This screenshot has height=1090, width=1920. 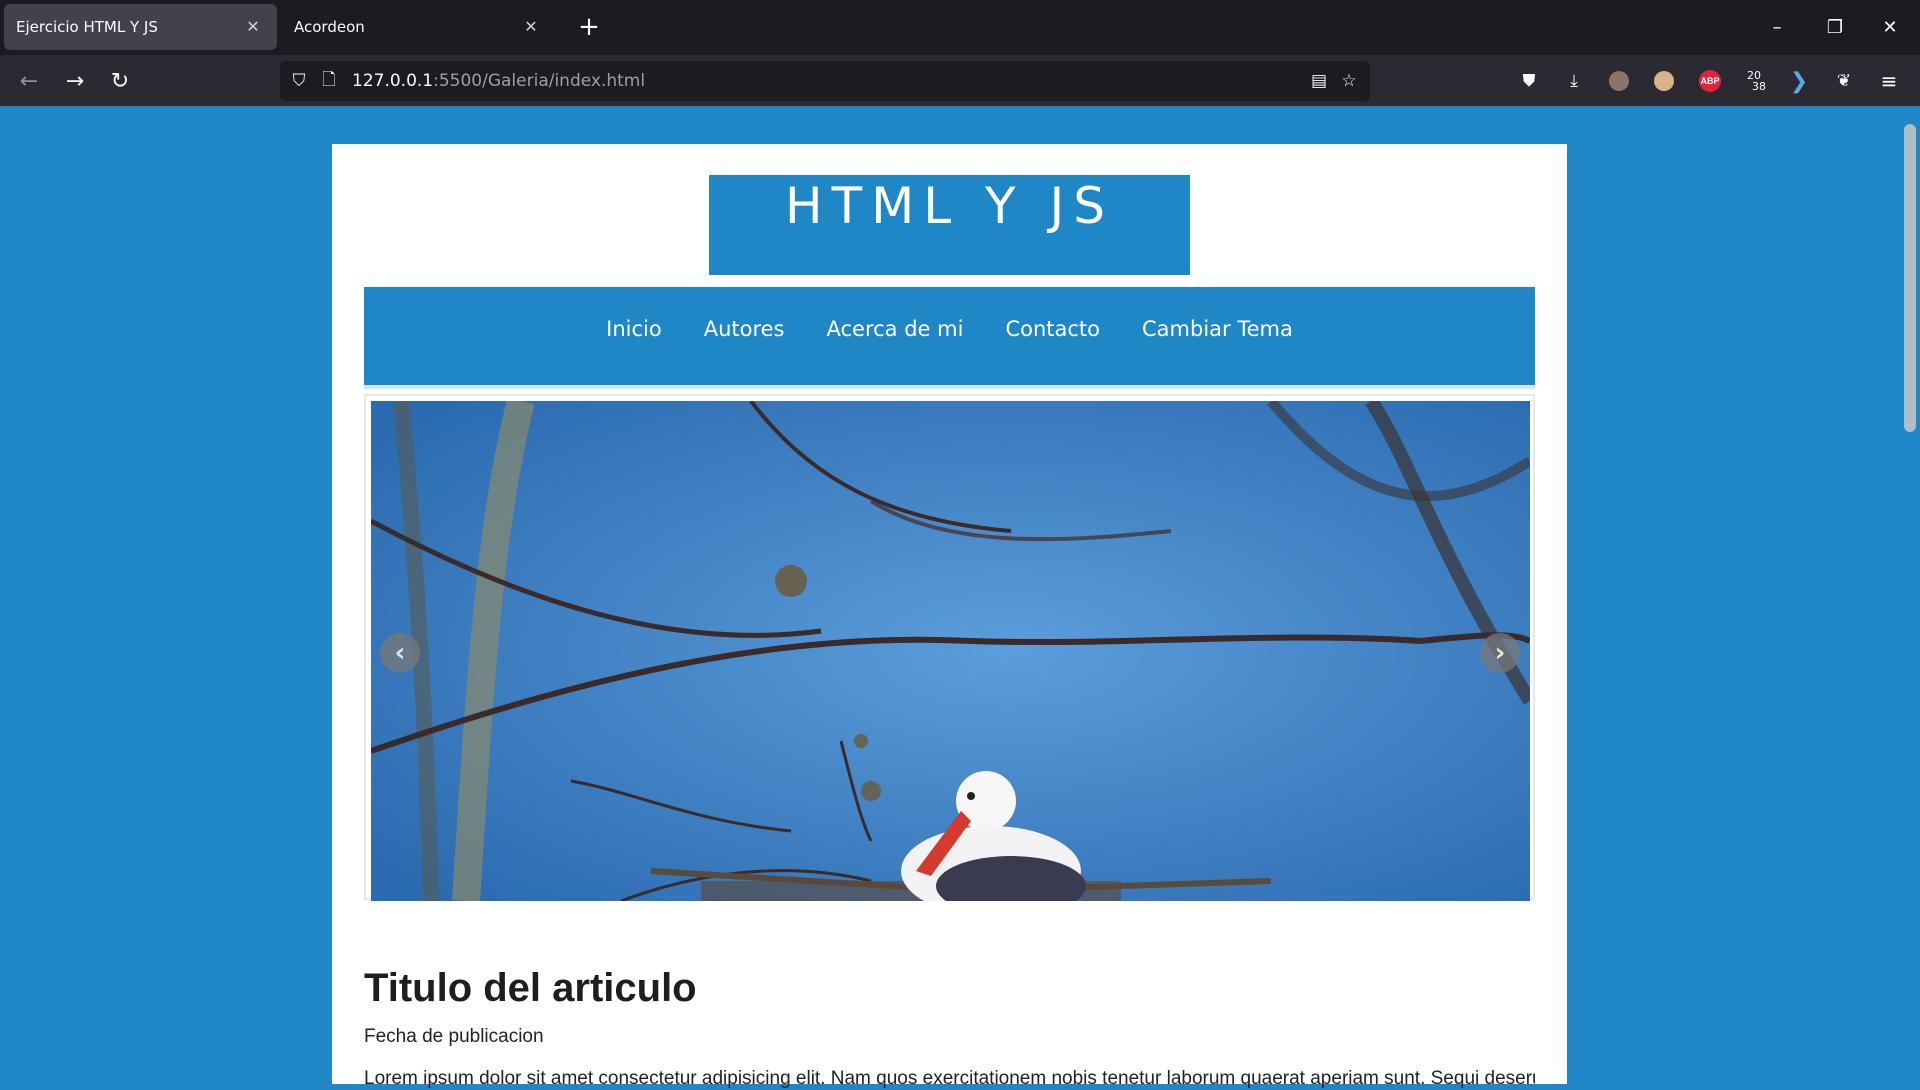 I want to click on back-icon: ←, so click(x=29, y=81).